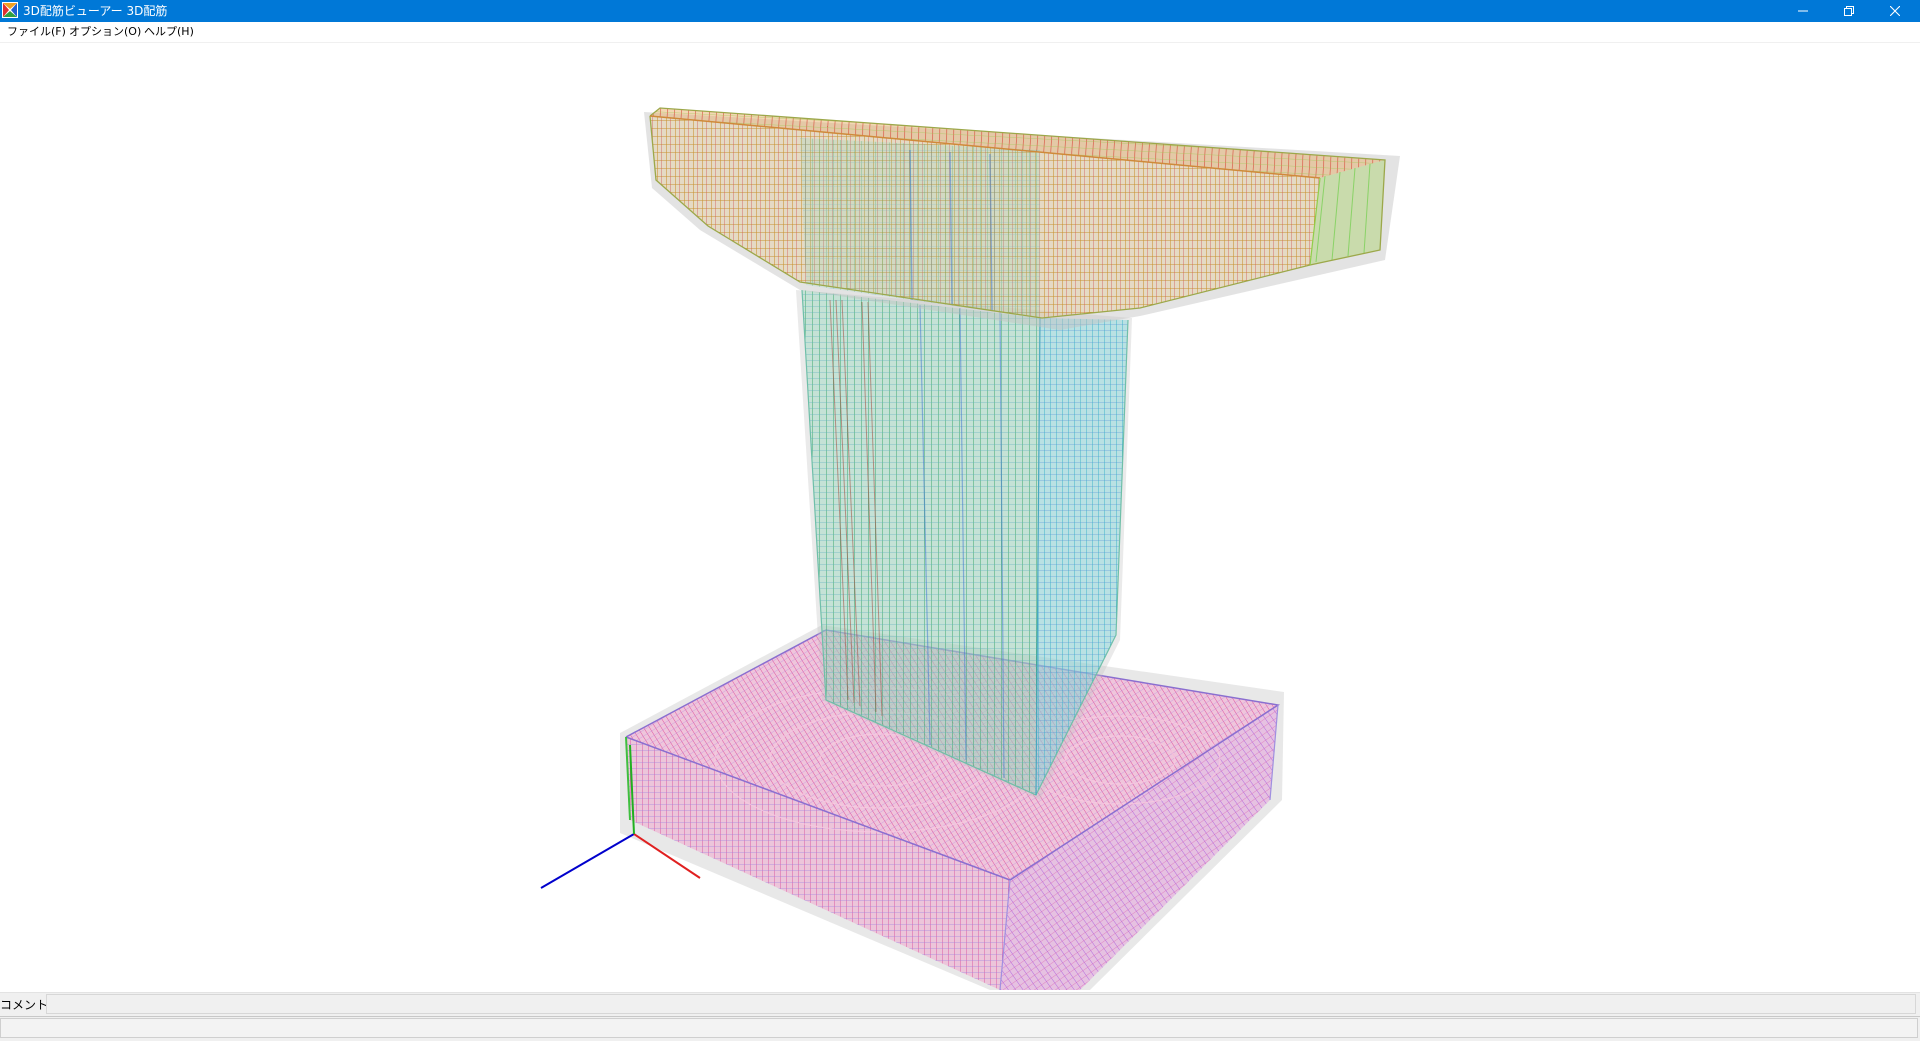 Image resolution: width=1920 pixels, height=1041 pixels. I want to click on minimize-icon, so click(1803, 11).